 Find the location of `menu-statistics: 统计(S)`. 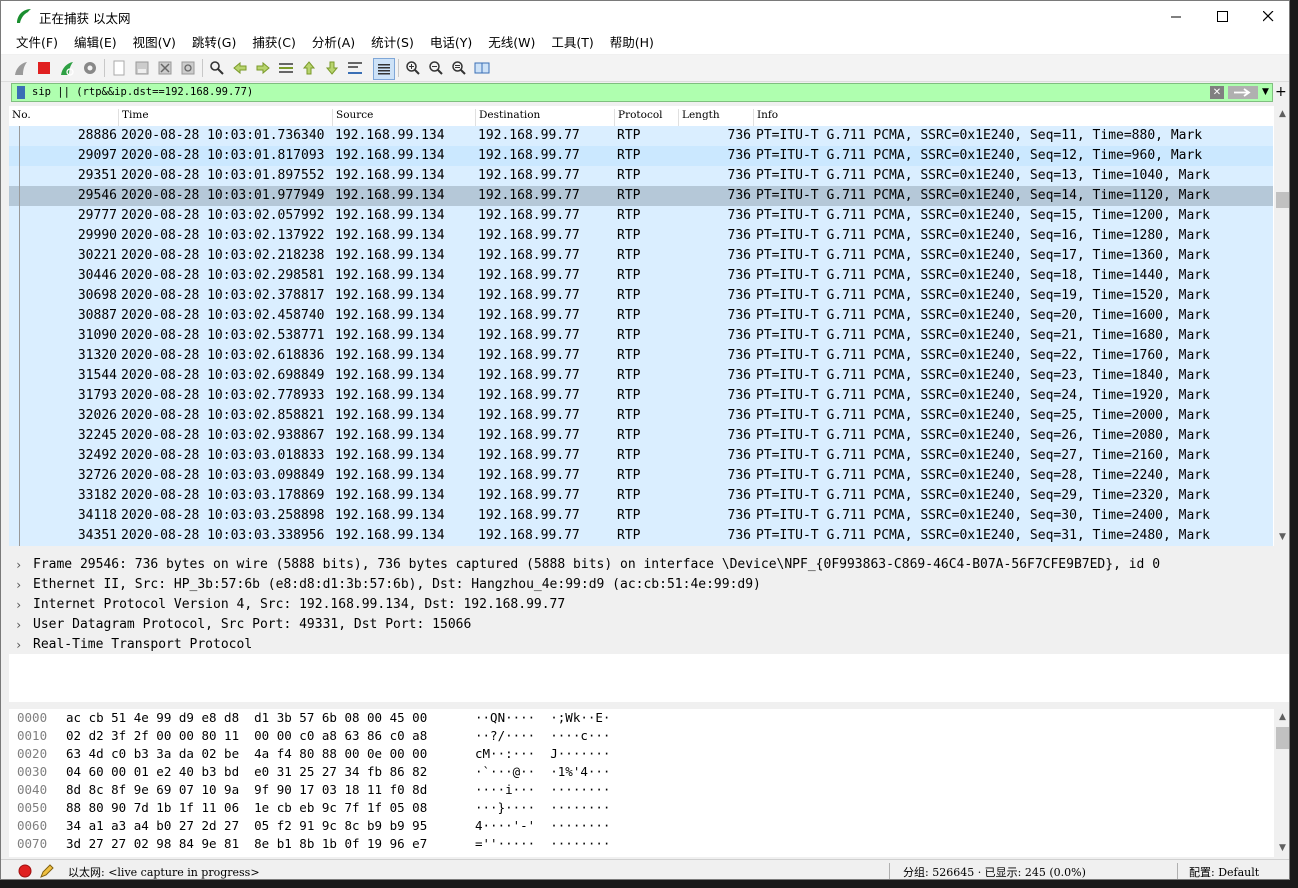

menu-statistics: 统计(S) is located at coordinates (392, 43).